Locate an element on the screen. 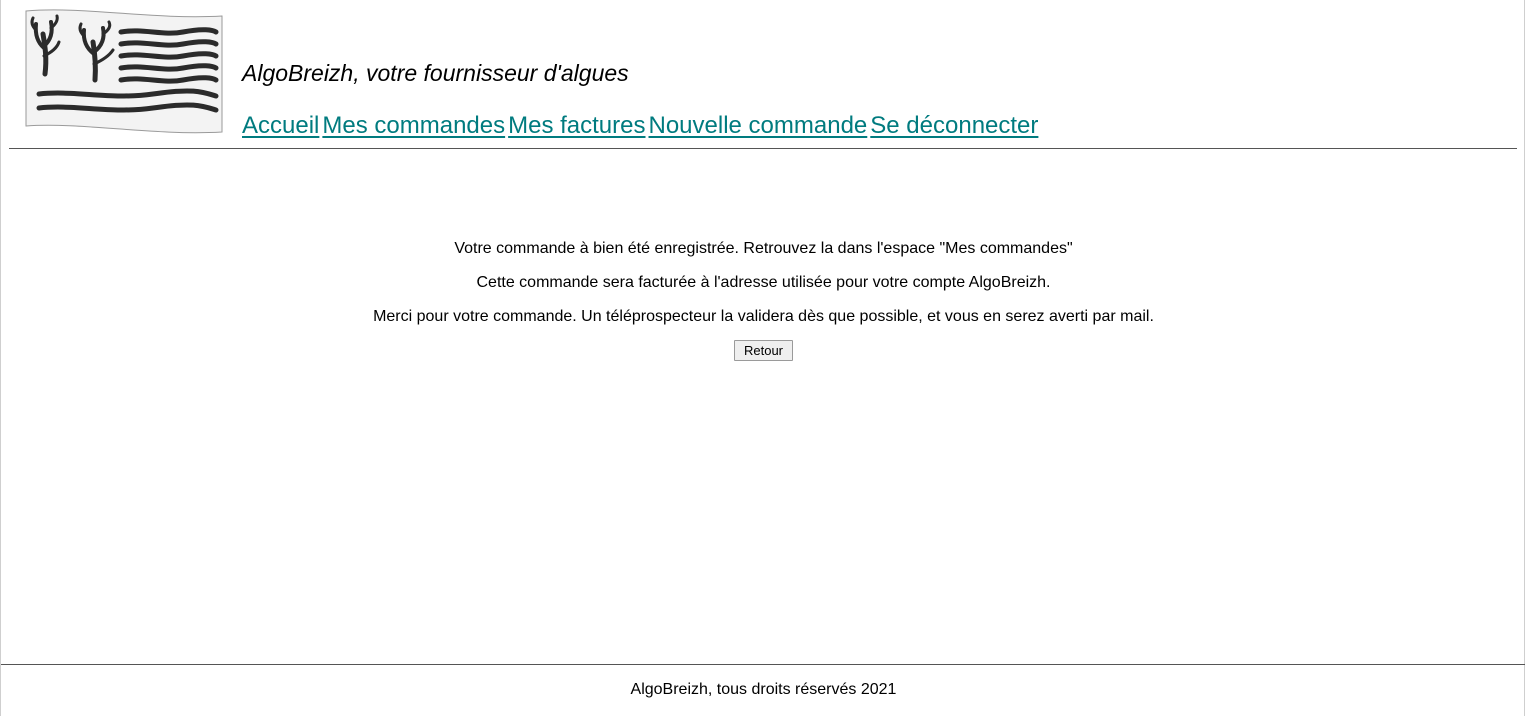  back-button: Retour is located at coordinates (763, 350).